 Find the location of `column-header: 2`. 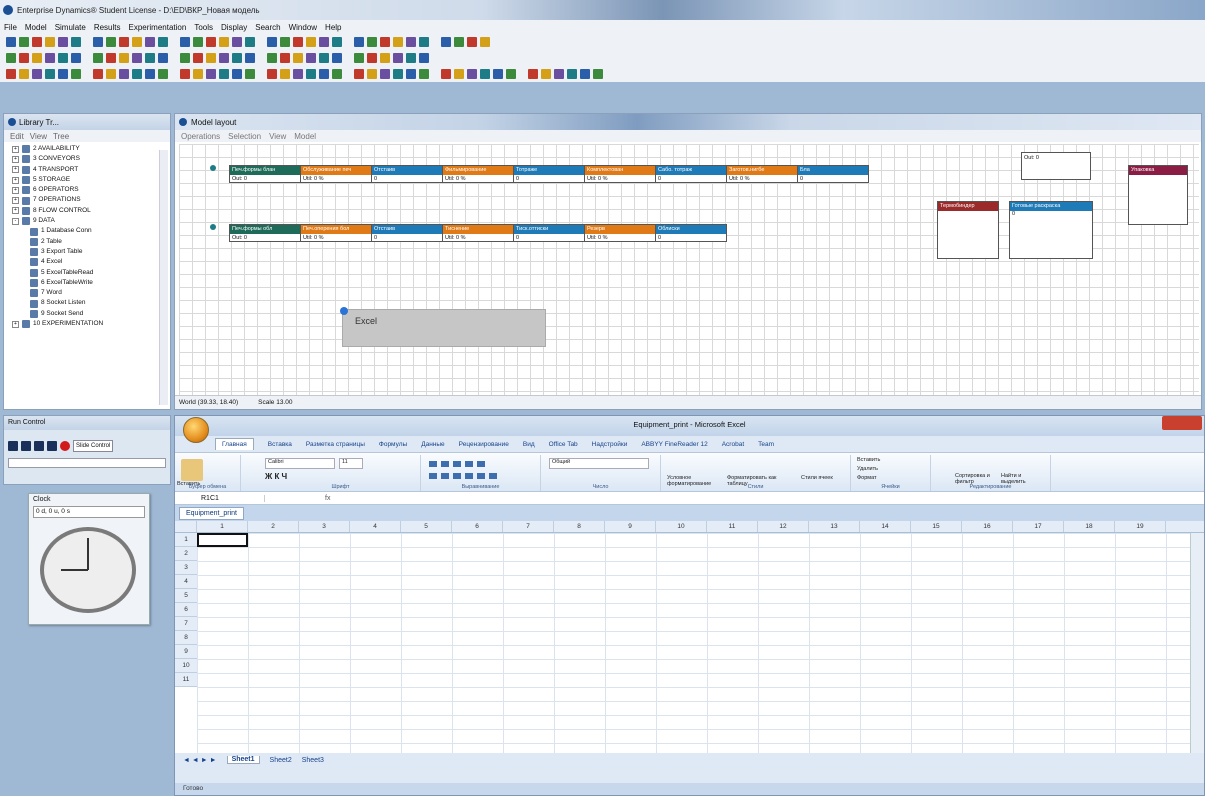

column-header: 2 is located at coordinates (273, 526).